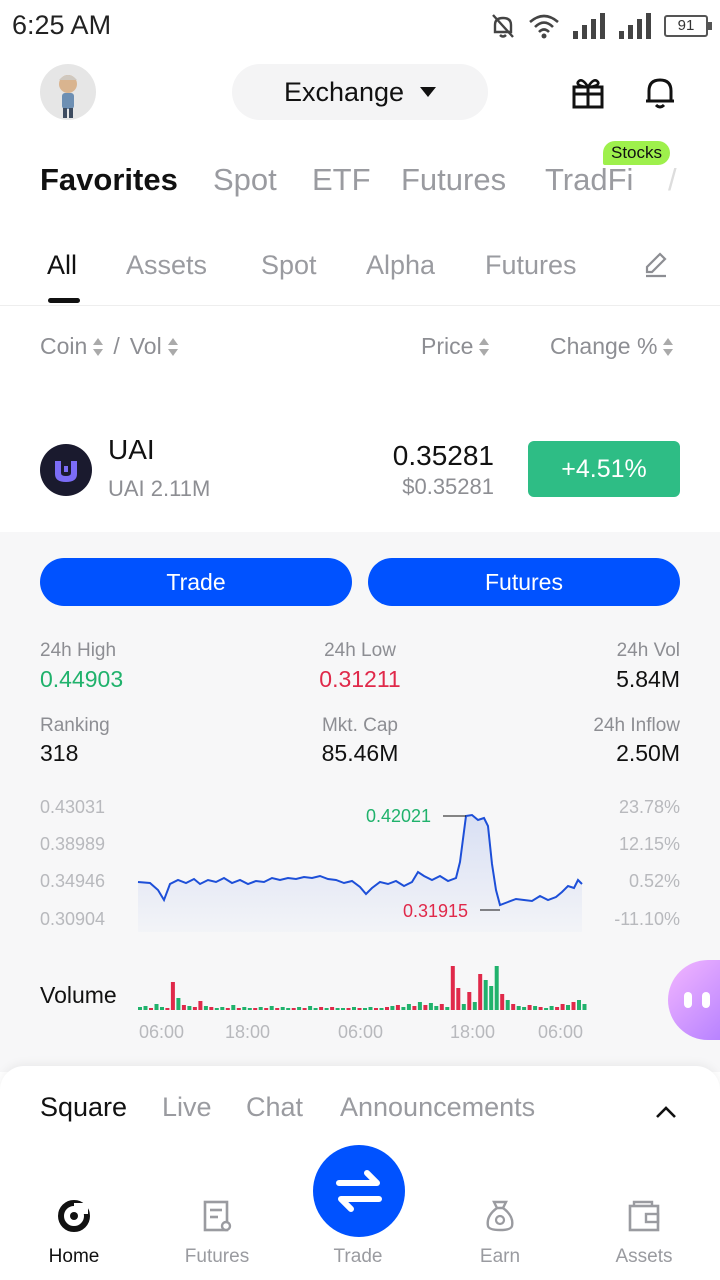 Image resolution: width=720 pixels, height=1280 pixels. Describe the element at coordinates (187, 1107) in the screenshot. I see `feed-tab-live: Live` at that location.